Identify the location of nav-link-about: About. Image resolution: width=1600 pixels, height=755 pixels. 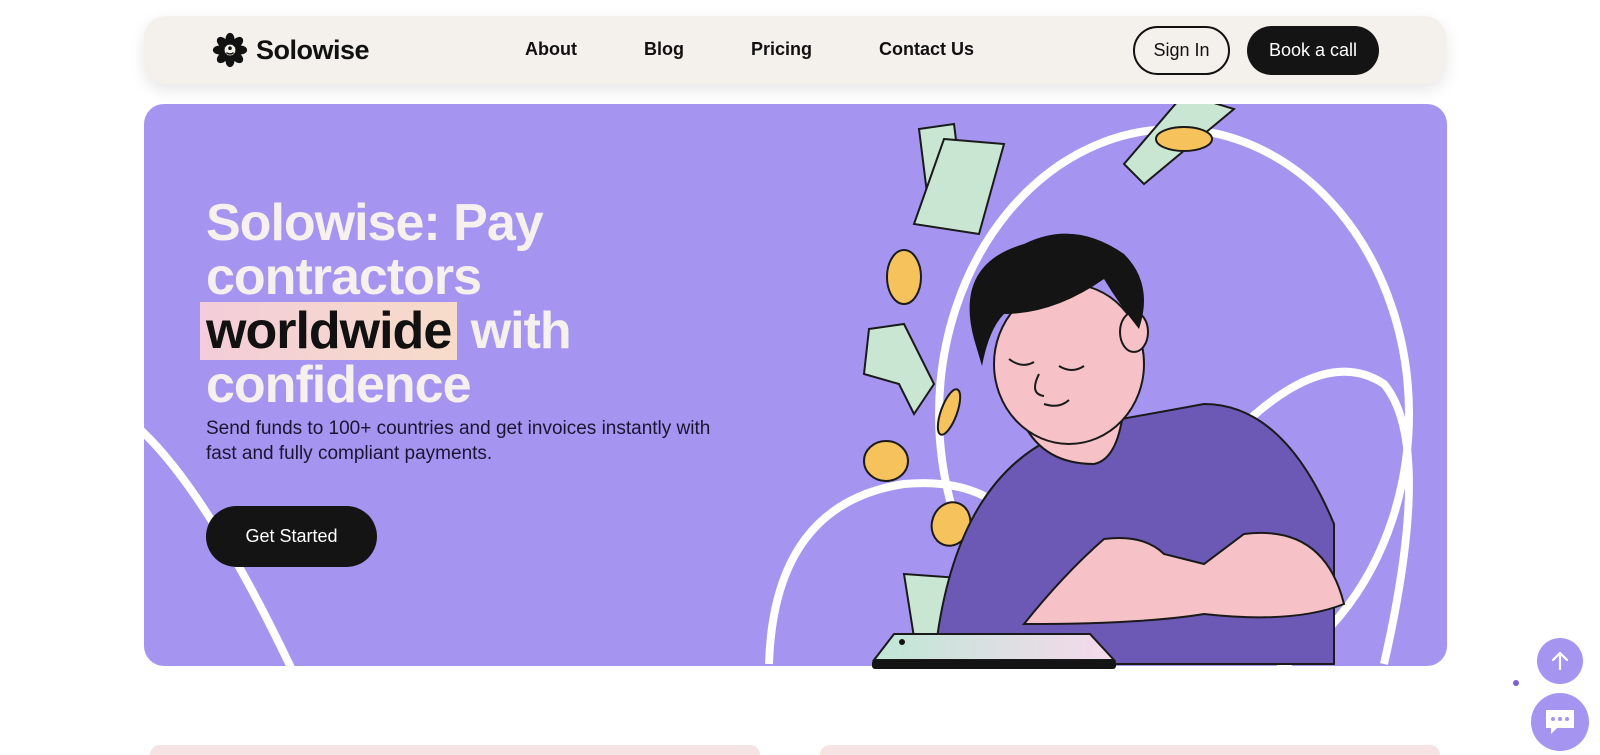
(551, 49).